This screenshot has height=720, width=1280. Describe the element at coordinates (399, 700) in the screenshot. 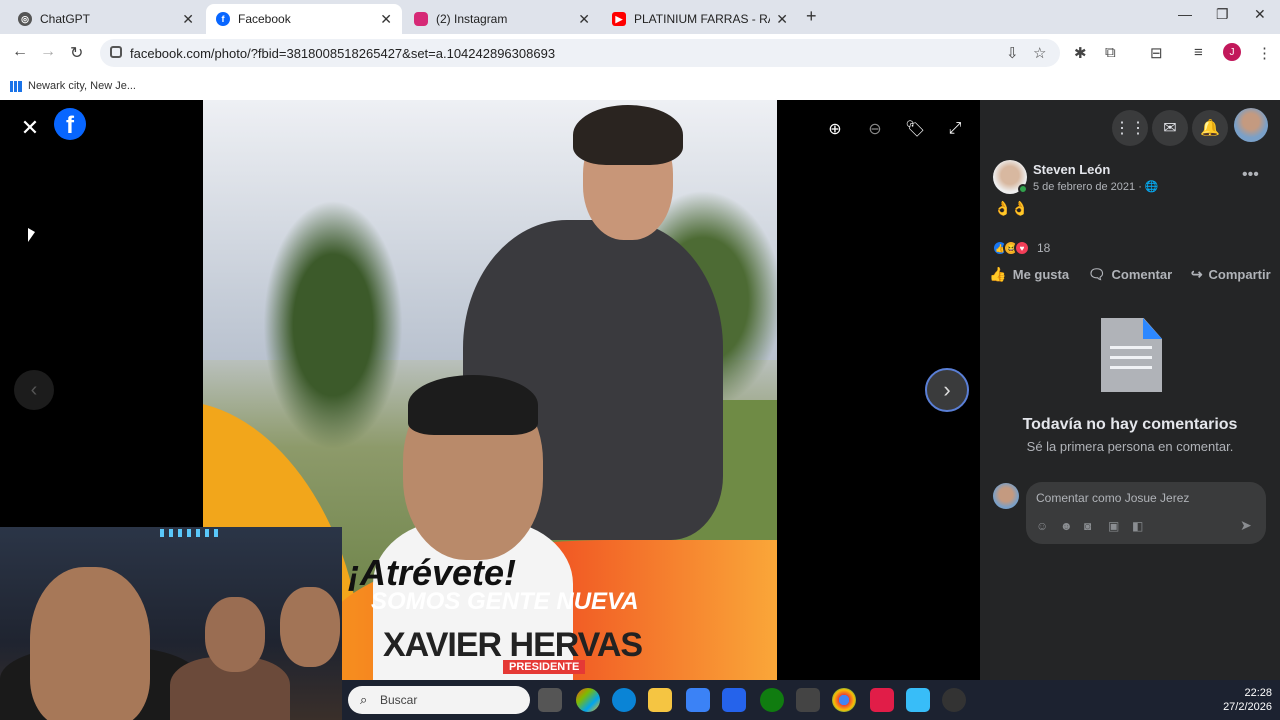

I see `search-placeholder: Buscar` at that location.